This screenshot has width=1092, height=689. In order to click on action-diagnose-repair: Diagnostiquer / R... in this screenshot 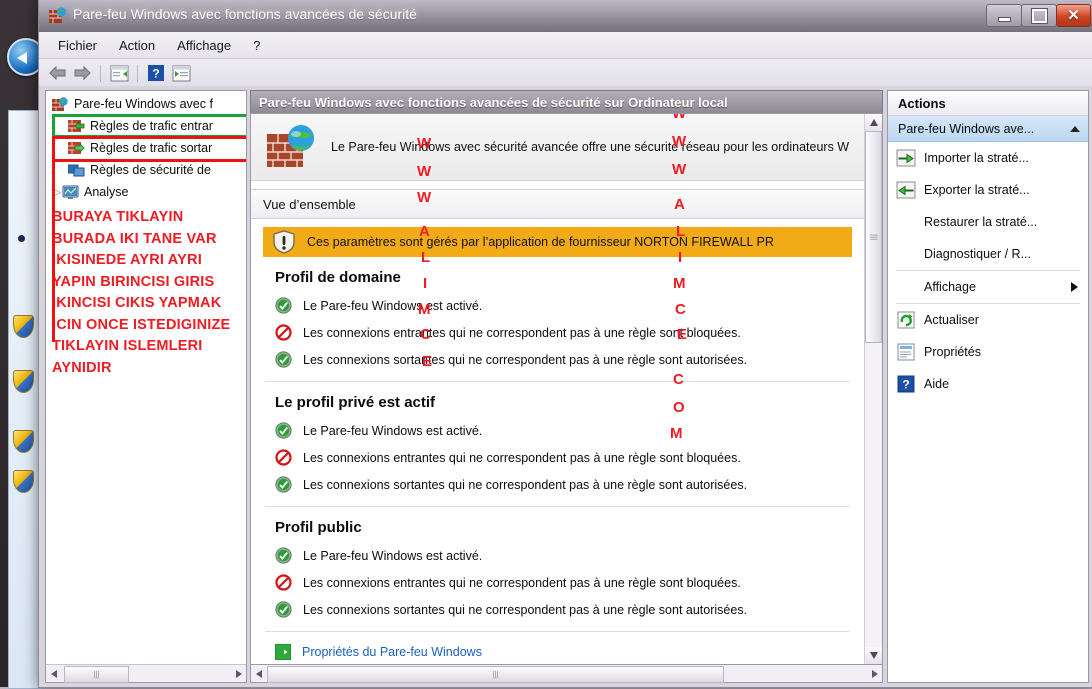, I will do `click(988, 254)`.